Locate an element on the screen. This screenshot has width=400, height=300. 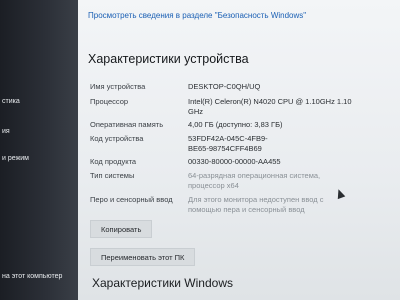
sidebar-item-3: и режим is located at coordinates (15, 158).